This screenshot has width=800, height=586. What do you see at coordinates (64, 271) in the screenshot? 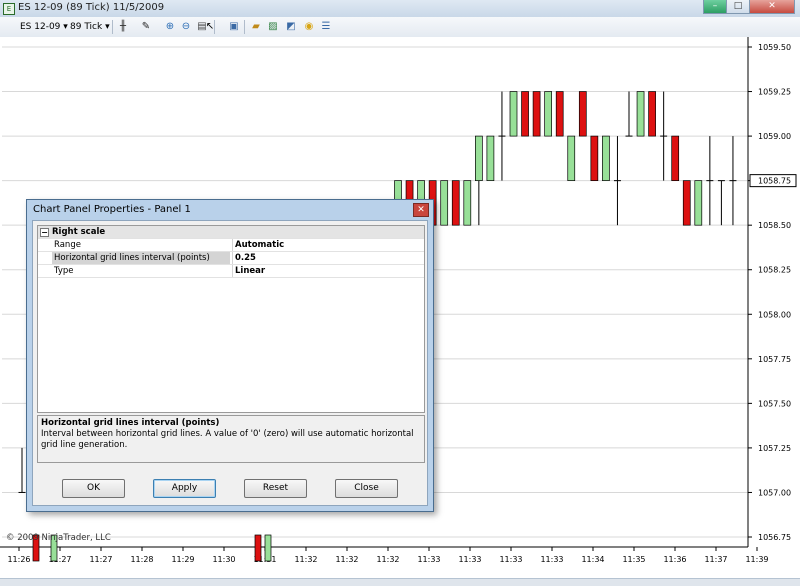
I see `property-name: Type` at bounding box center [64, 271].